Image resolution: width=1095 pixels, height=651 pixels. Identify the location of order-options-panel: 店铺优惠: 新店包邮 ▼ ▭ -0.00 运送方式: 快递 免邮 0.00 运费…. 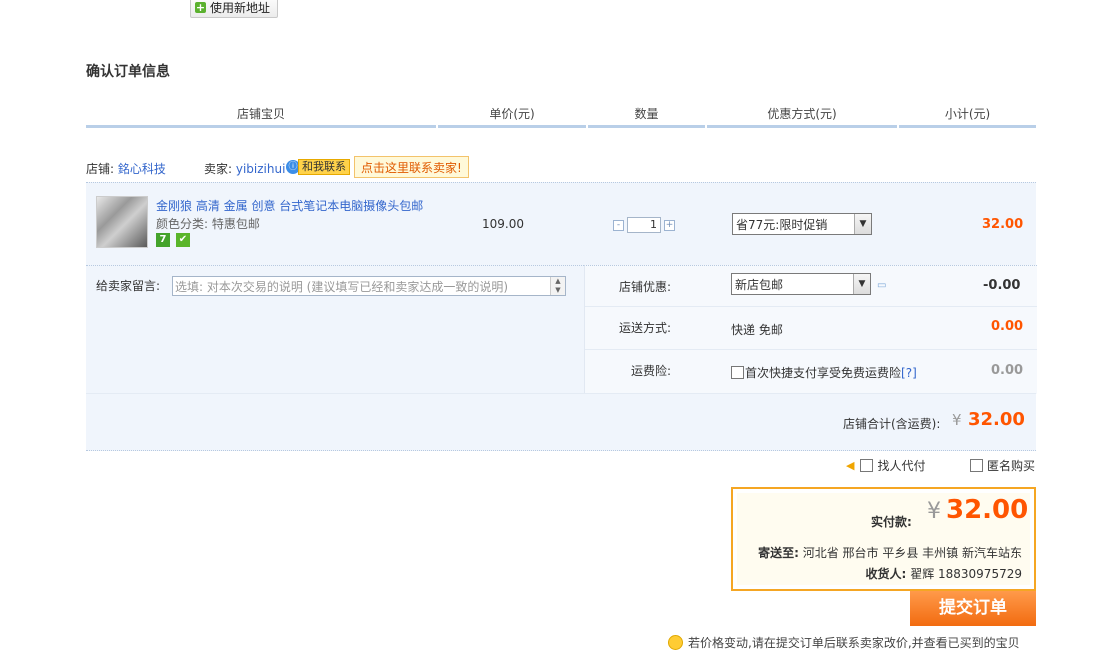
(810, 329).